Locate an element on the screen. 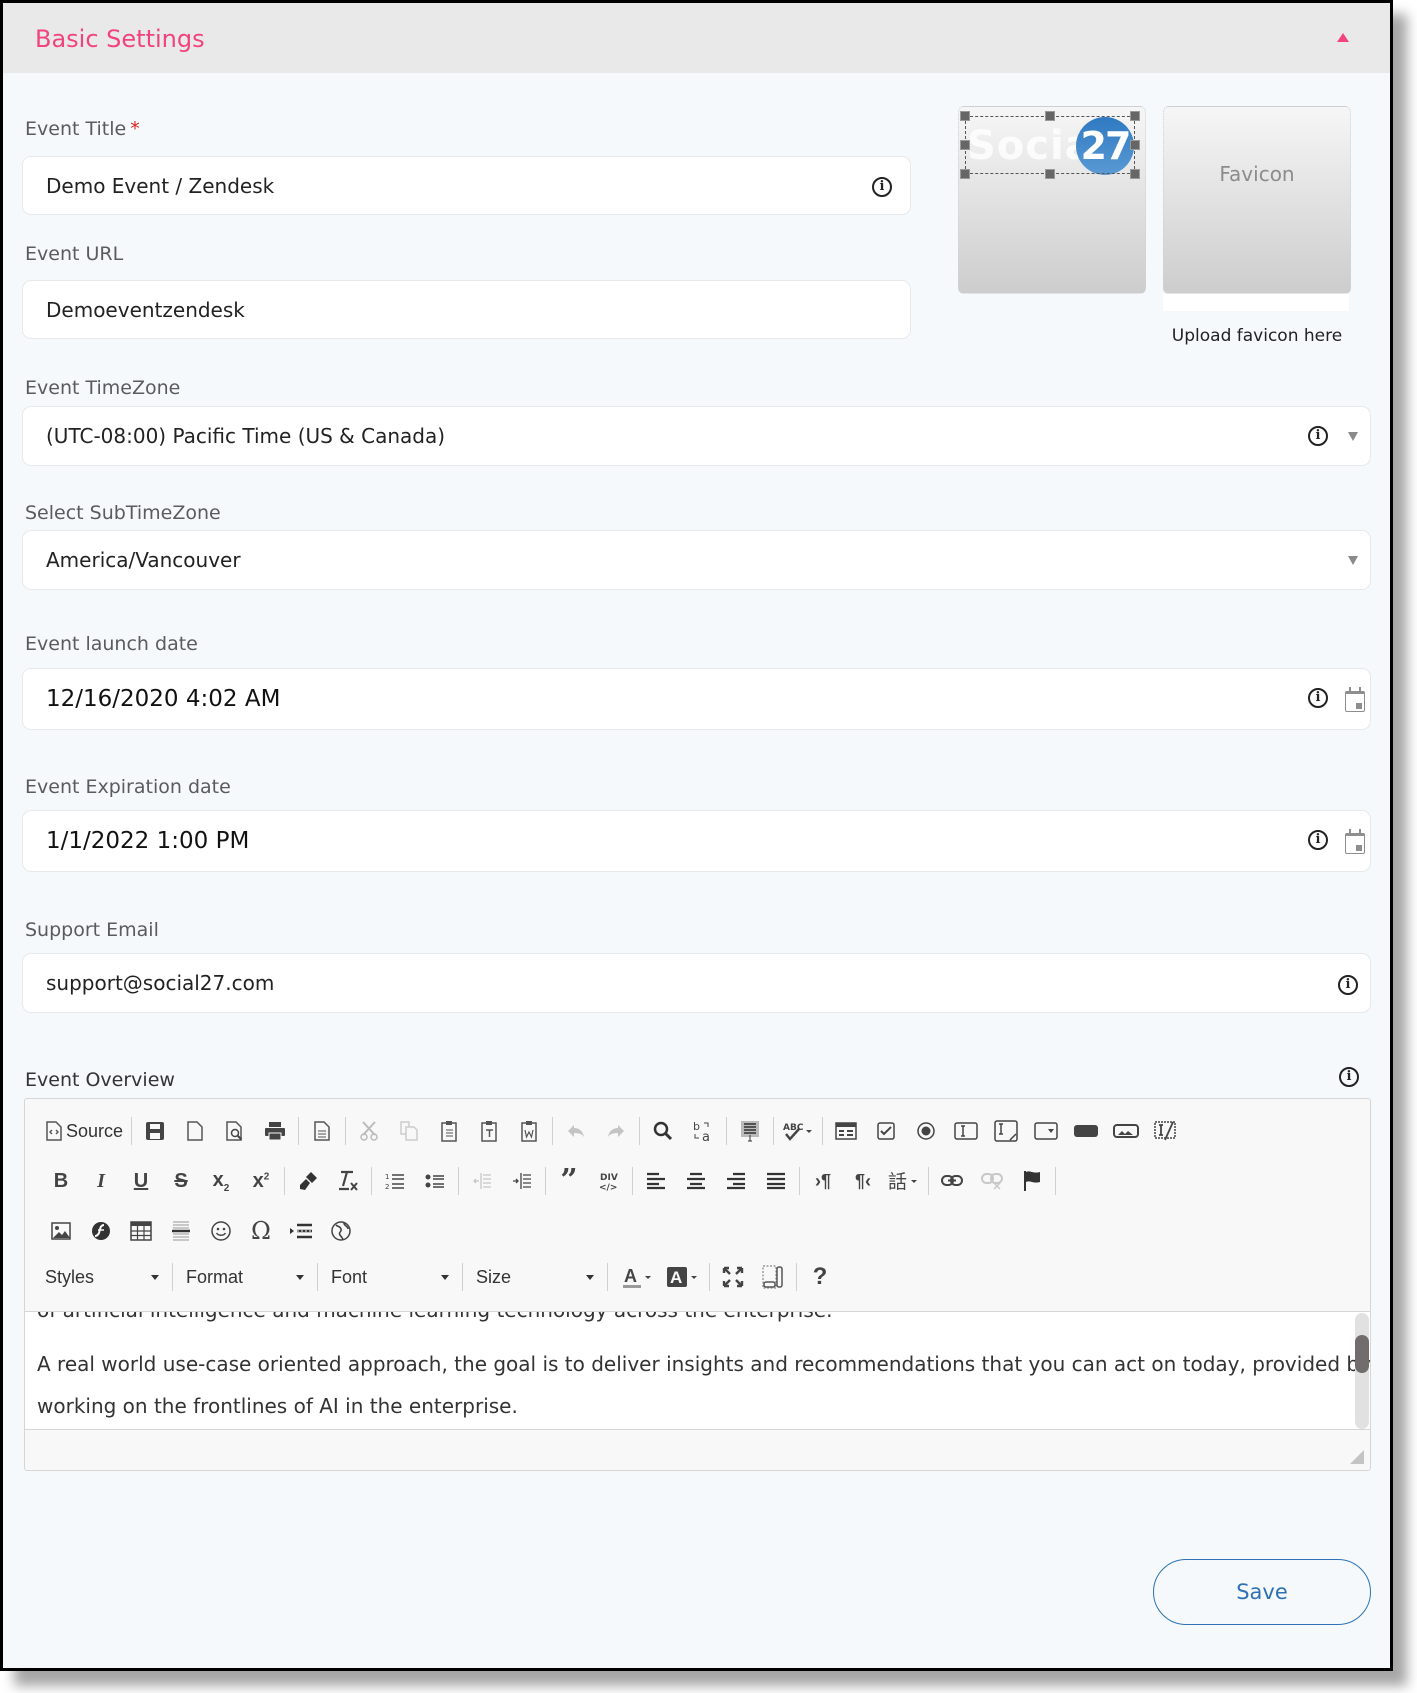 The width and height of the screenshot is (1417, 1693). anchor-button is located at coordinates (1032, 1181).